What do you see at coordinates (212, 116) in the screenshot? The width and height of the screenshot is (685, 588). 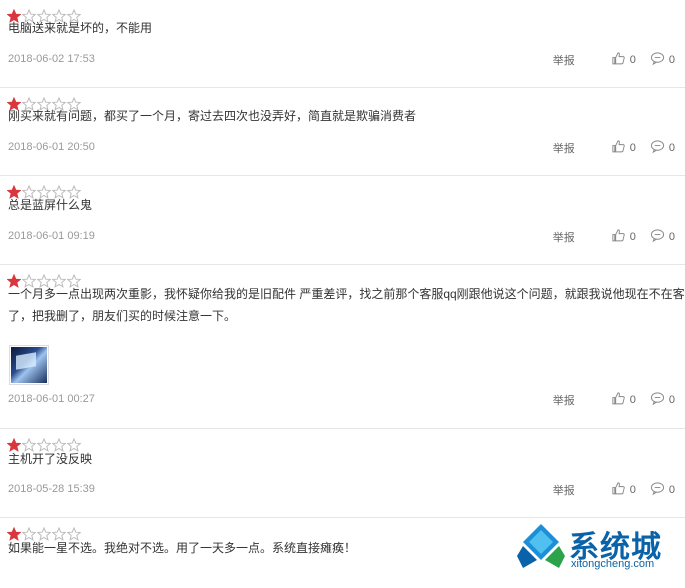 I see `review-text: 刚买来就有问题，都买了一个月，寄过去四次也没弄好，简直就是欺骗消费者` at bounding box center [212, 116].